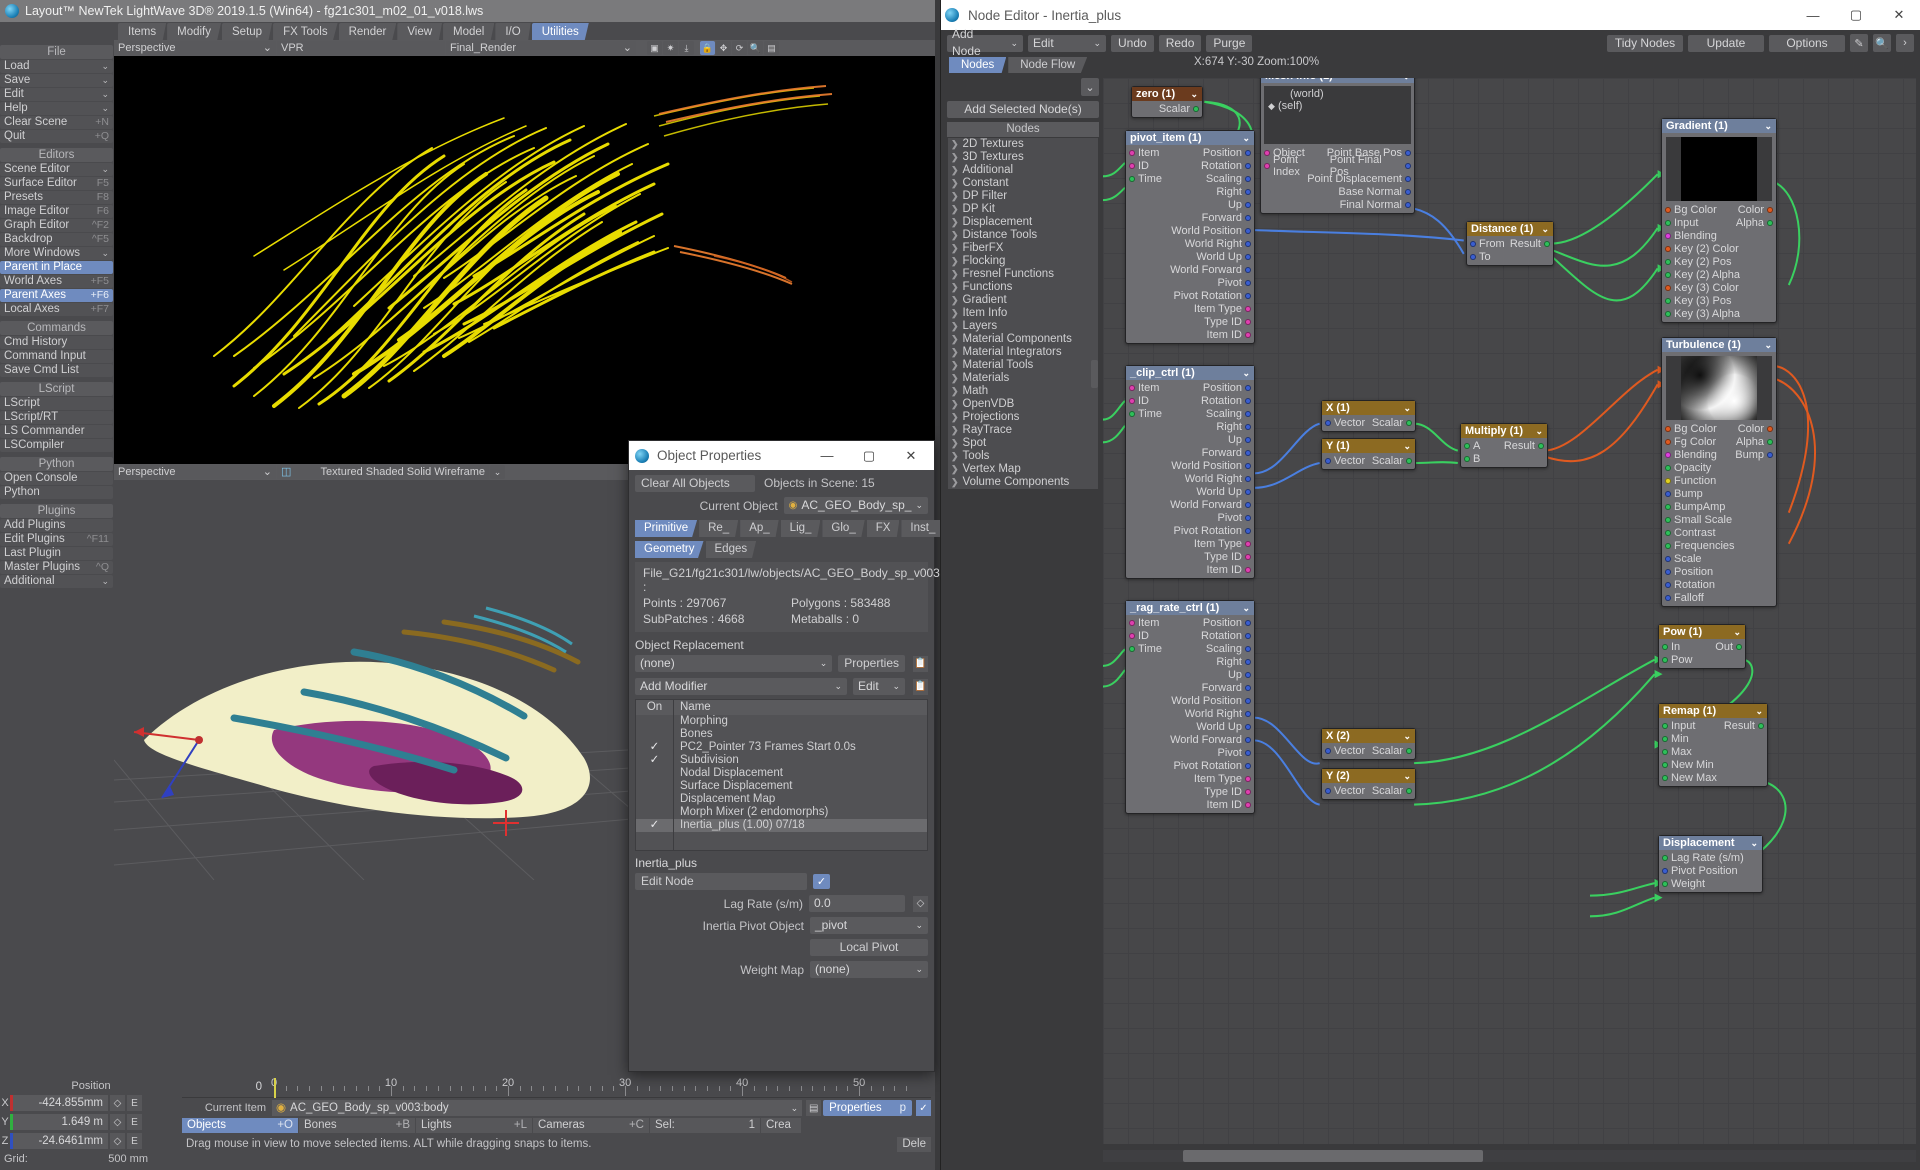 The image size is (1920, 1170). What do you see at coordinates (721, 881) in the screenshot?
I see `edit-node-button: Edit Node` at bounding box center [721, 881].